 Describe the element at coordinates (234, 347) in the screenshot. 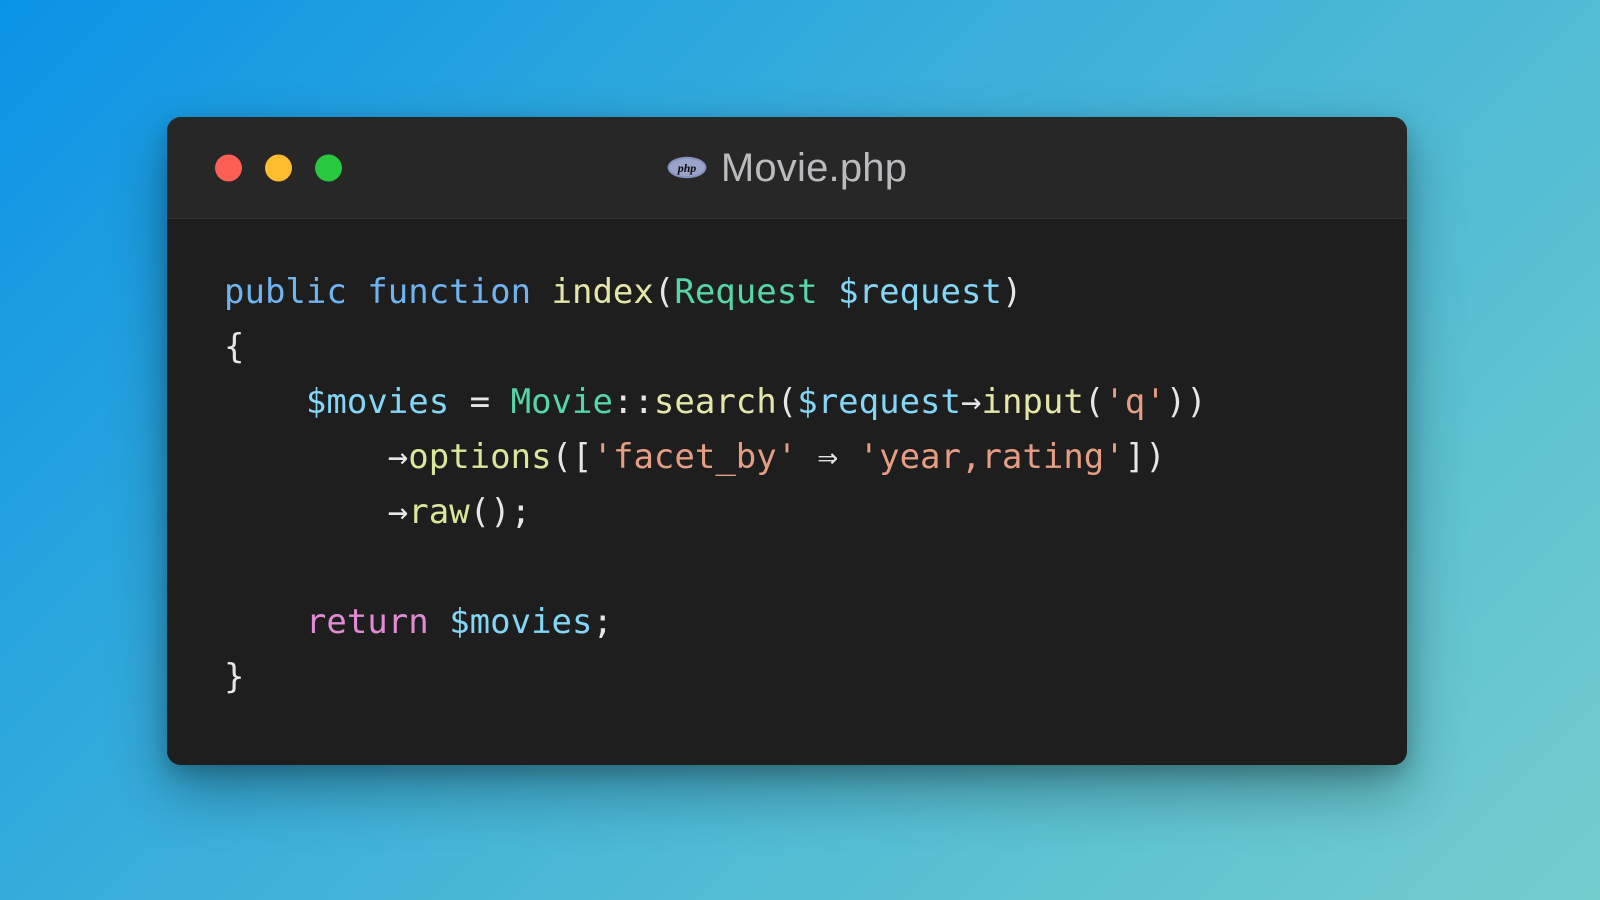

I see `code-token: {` at that location.